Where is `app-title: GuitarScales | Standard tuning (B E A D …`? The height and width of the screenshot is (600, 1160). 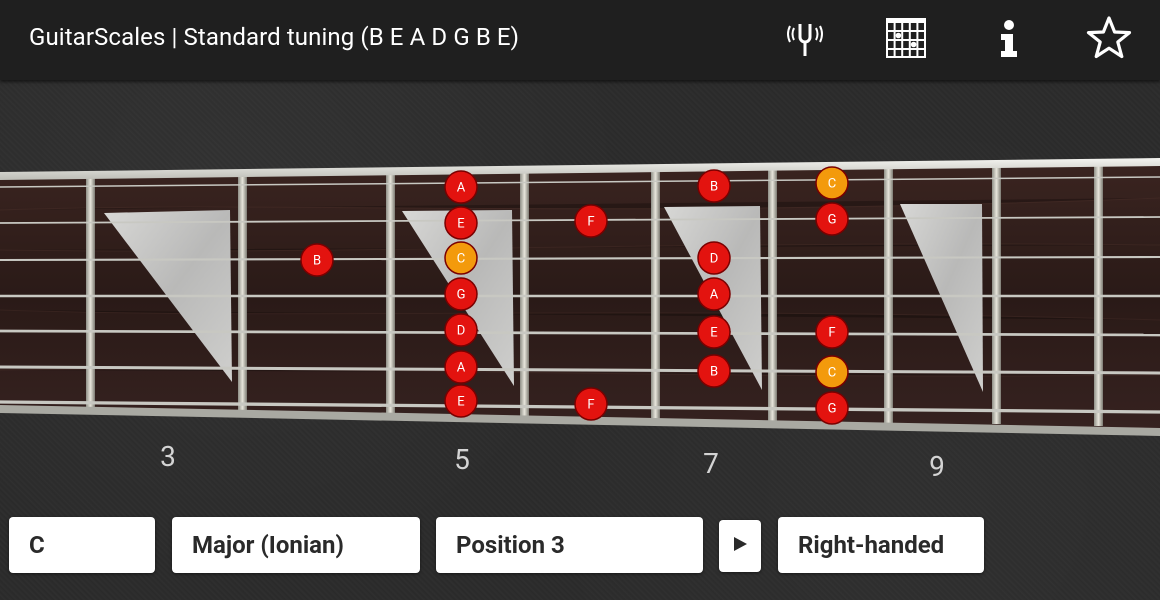 app-title: GuitarScales | Standard tuning (B E A D … is located at coordinates (274, 37).